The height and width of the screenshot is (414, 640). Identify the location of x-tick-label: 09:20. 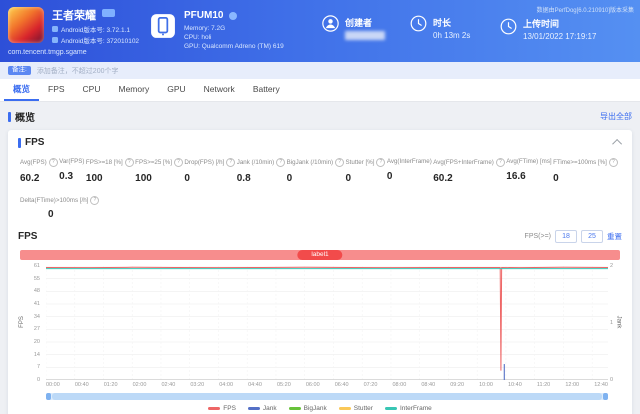
(457, 385).